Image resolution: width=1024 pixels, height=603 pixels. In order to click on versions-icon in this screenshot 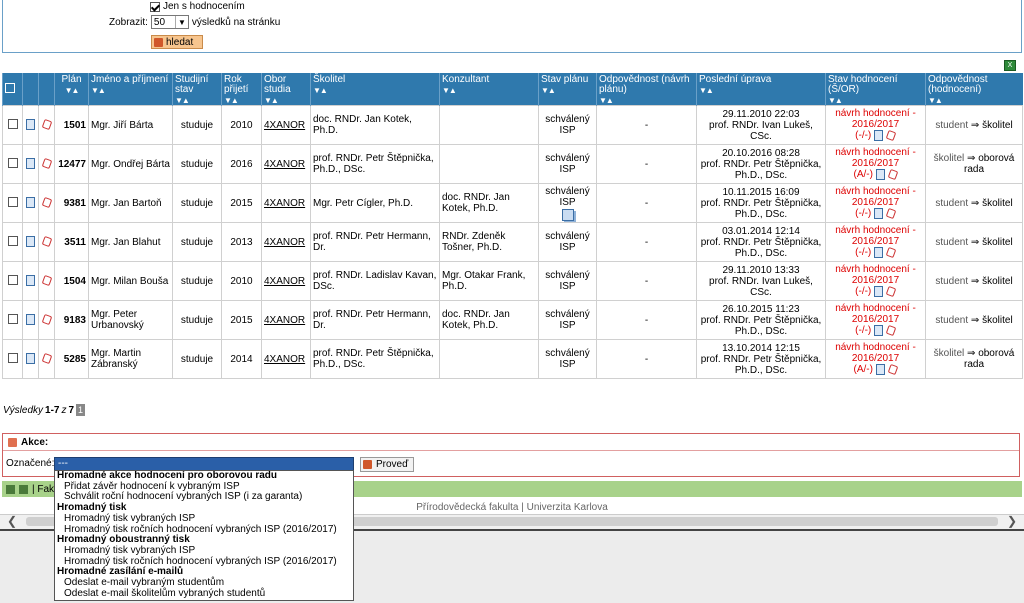, I will do `click(567, 214)`.